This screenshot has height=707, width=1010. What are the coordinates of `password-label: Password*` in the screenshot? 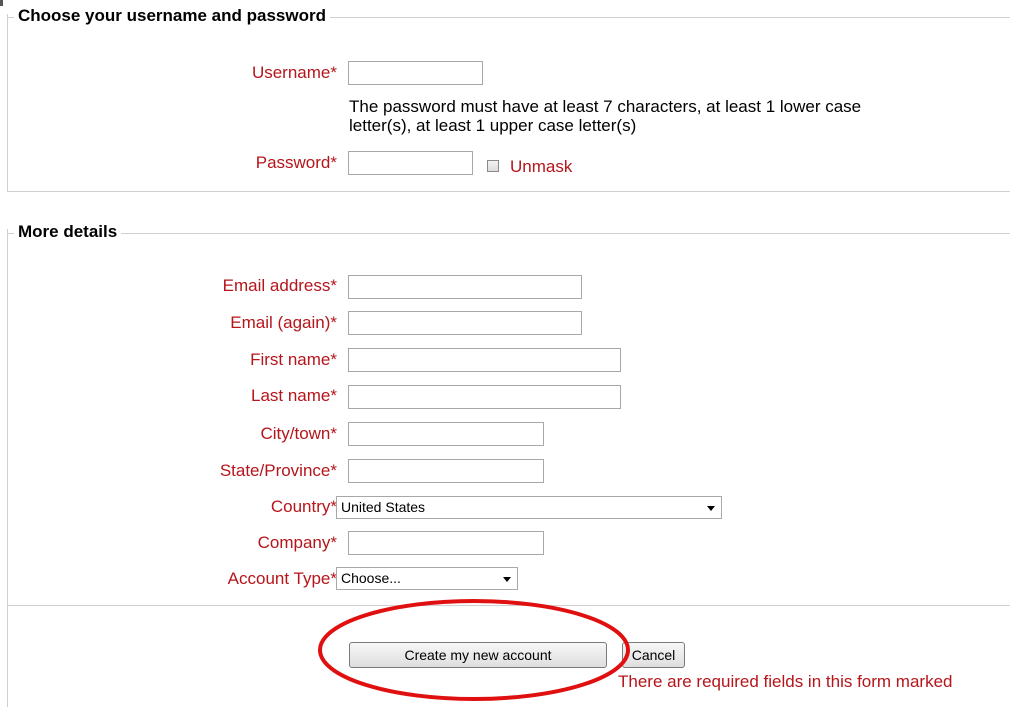 It's located at (296, 162).